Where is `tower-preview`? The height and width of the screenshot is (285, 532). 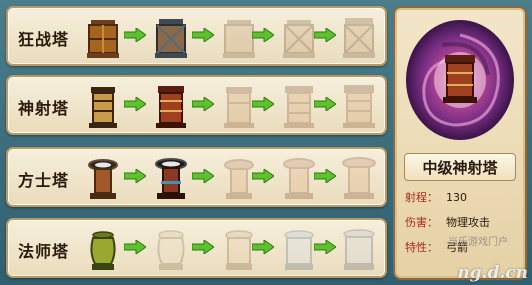
tower-preview is located at coordinates (460, 80).